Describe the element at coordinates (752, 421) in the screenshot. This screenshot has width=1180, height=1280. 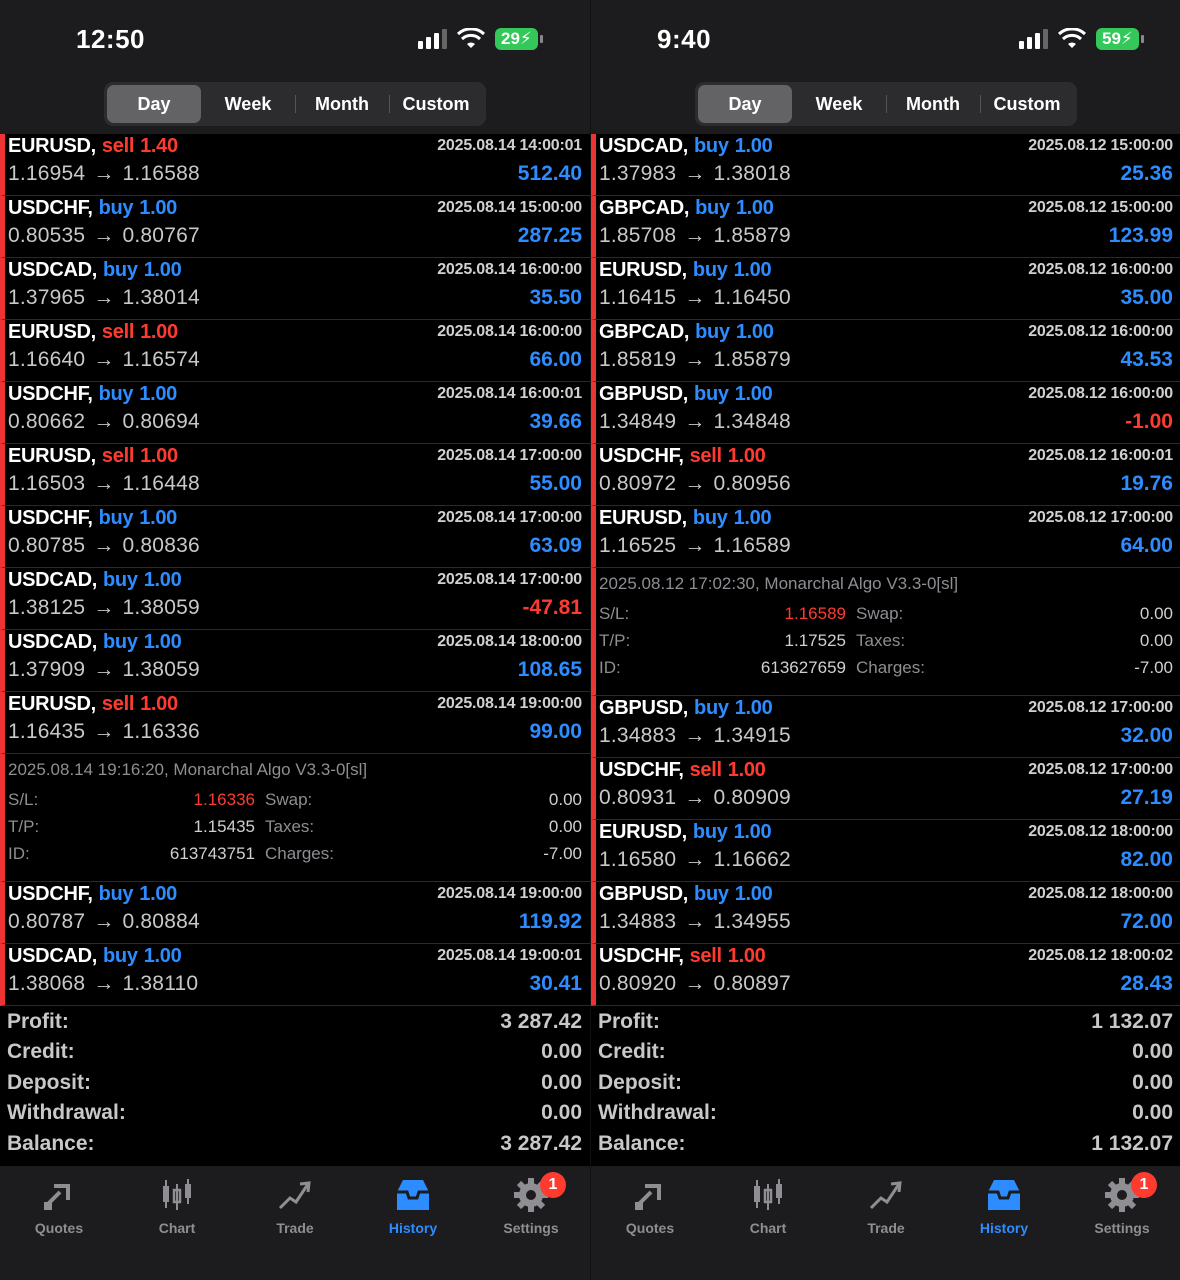
I see `deal-close-price: 1.34848` at that location.